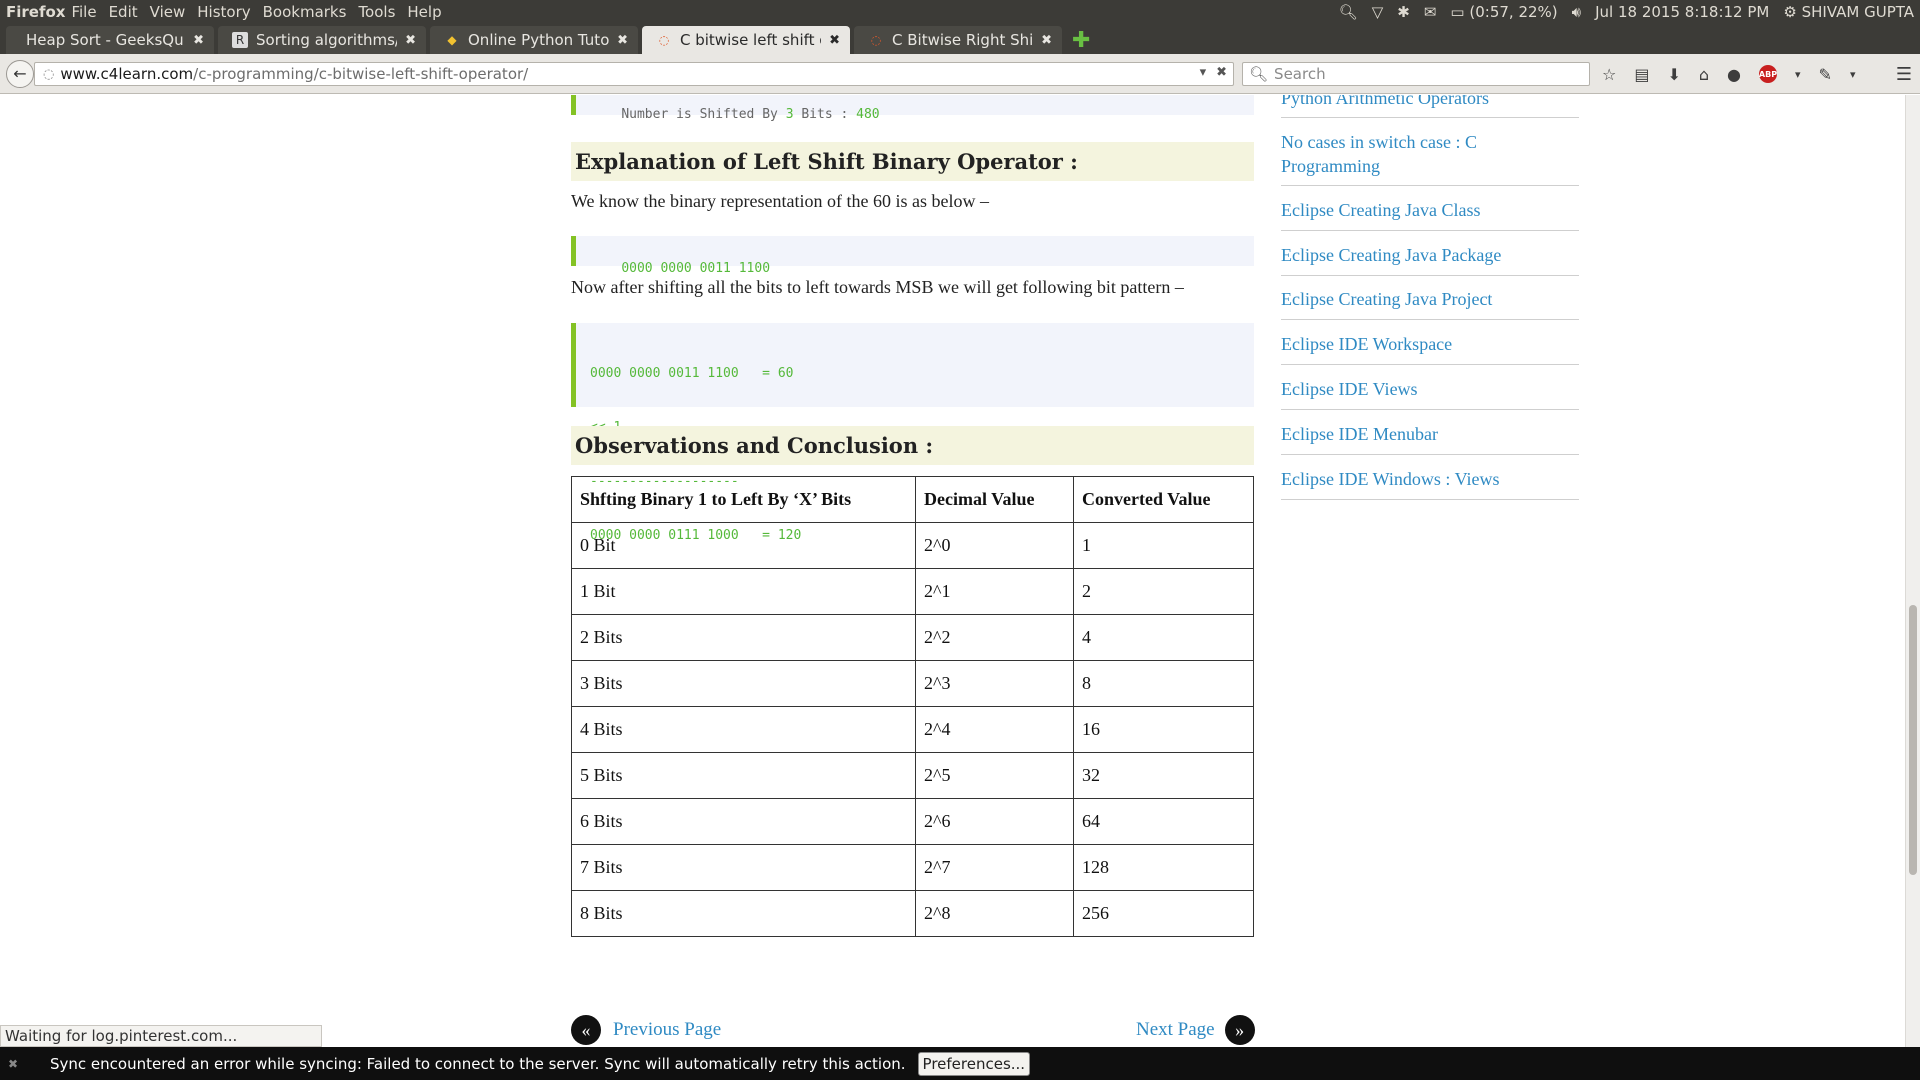 Image resolution: width=1920 pixels, height=1080 pixels. I want to click on search-icon: 🔍︎, so click(1348, 12).